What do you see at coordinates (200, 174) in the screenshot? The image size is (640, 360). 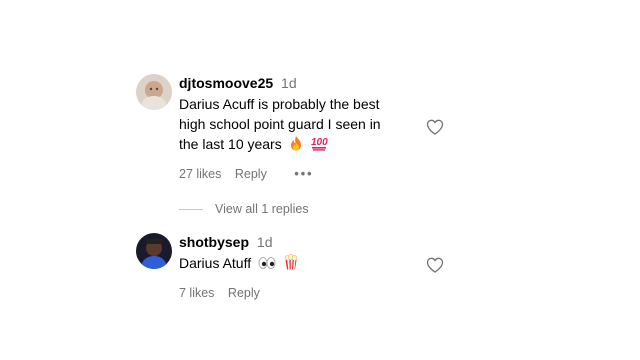 I see `likes-count: 27 likes` at bounding box center [200, 174].